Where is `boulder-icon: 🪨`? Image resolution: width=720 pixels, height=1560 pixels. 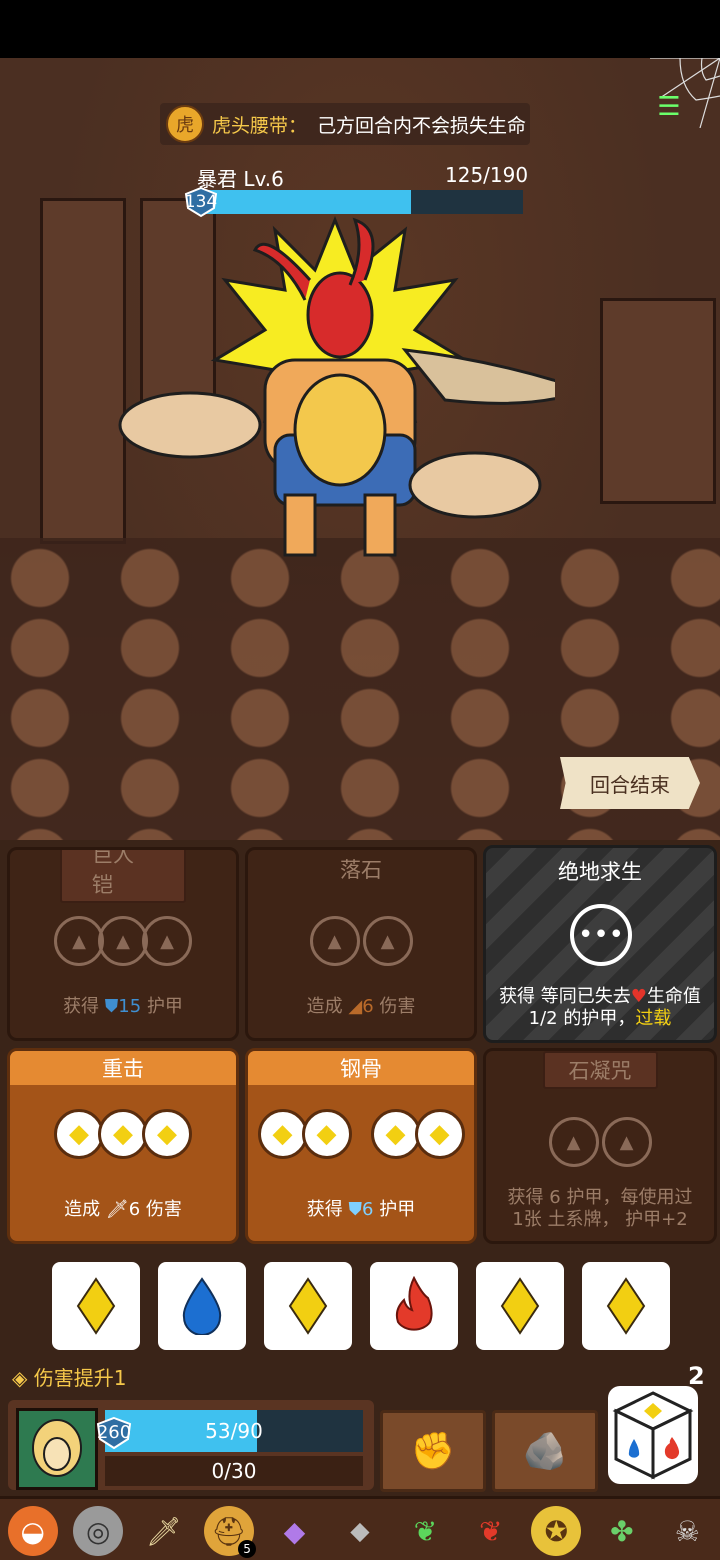
boulder-icon: 🪨 is located at coordinates (545, 1451).